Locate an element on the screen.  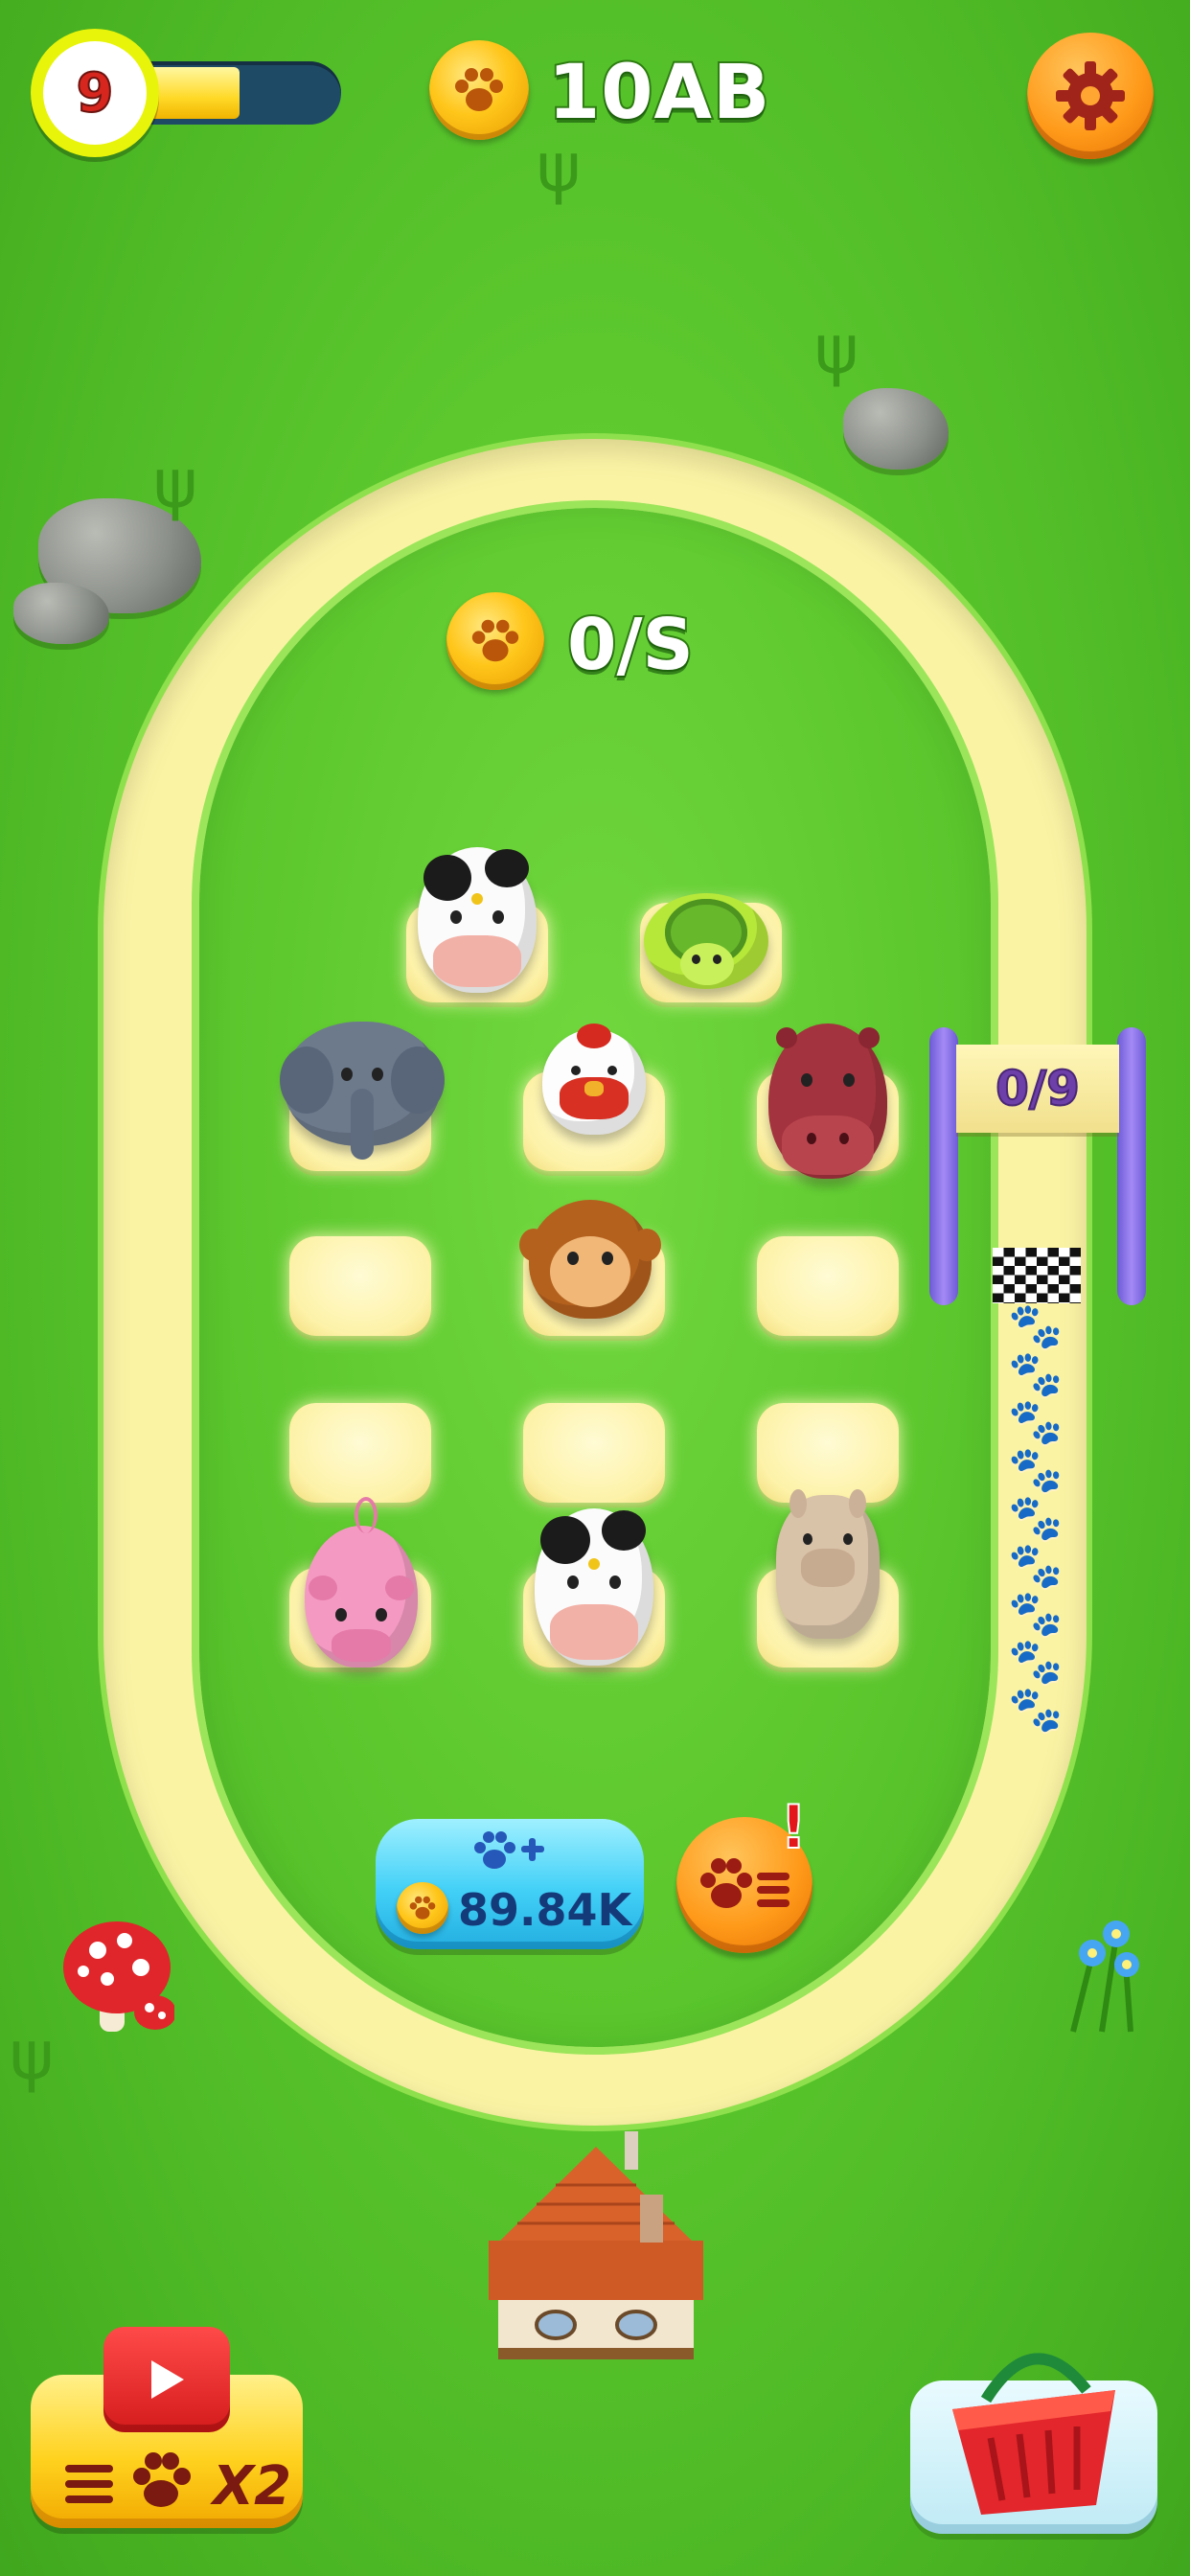
boost-x2-button: X2 is located at coordinates (167, 2431).